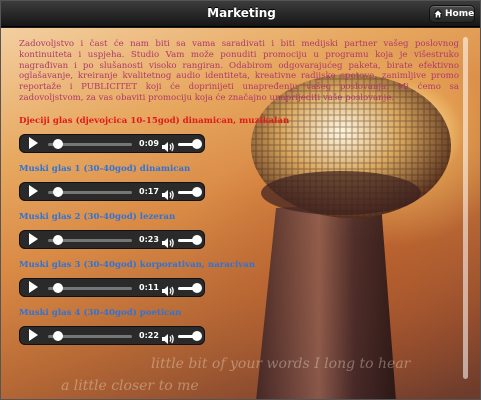  Describe the element at coordinates (105, 168) in the screenshot. I see `track-title: Muski glas 1 (30-40god) dinamican` at that location.